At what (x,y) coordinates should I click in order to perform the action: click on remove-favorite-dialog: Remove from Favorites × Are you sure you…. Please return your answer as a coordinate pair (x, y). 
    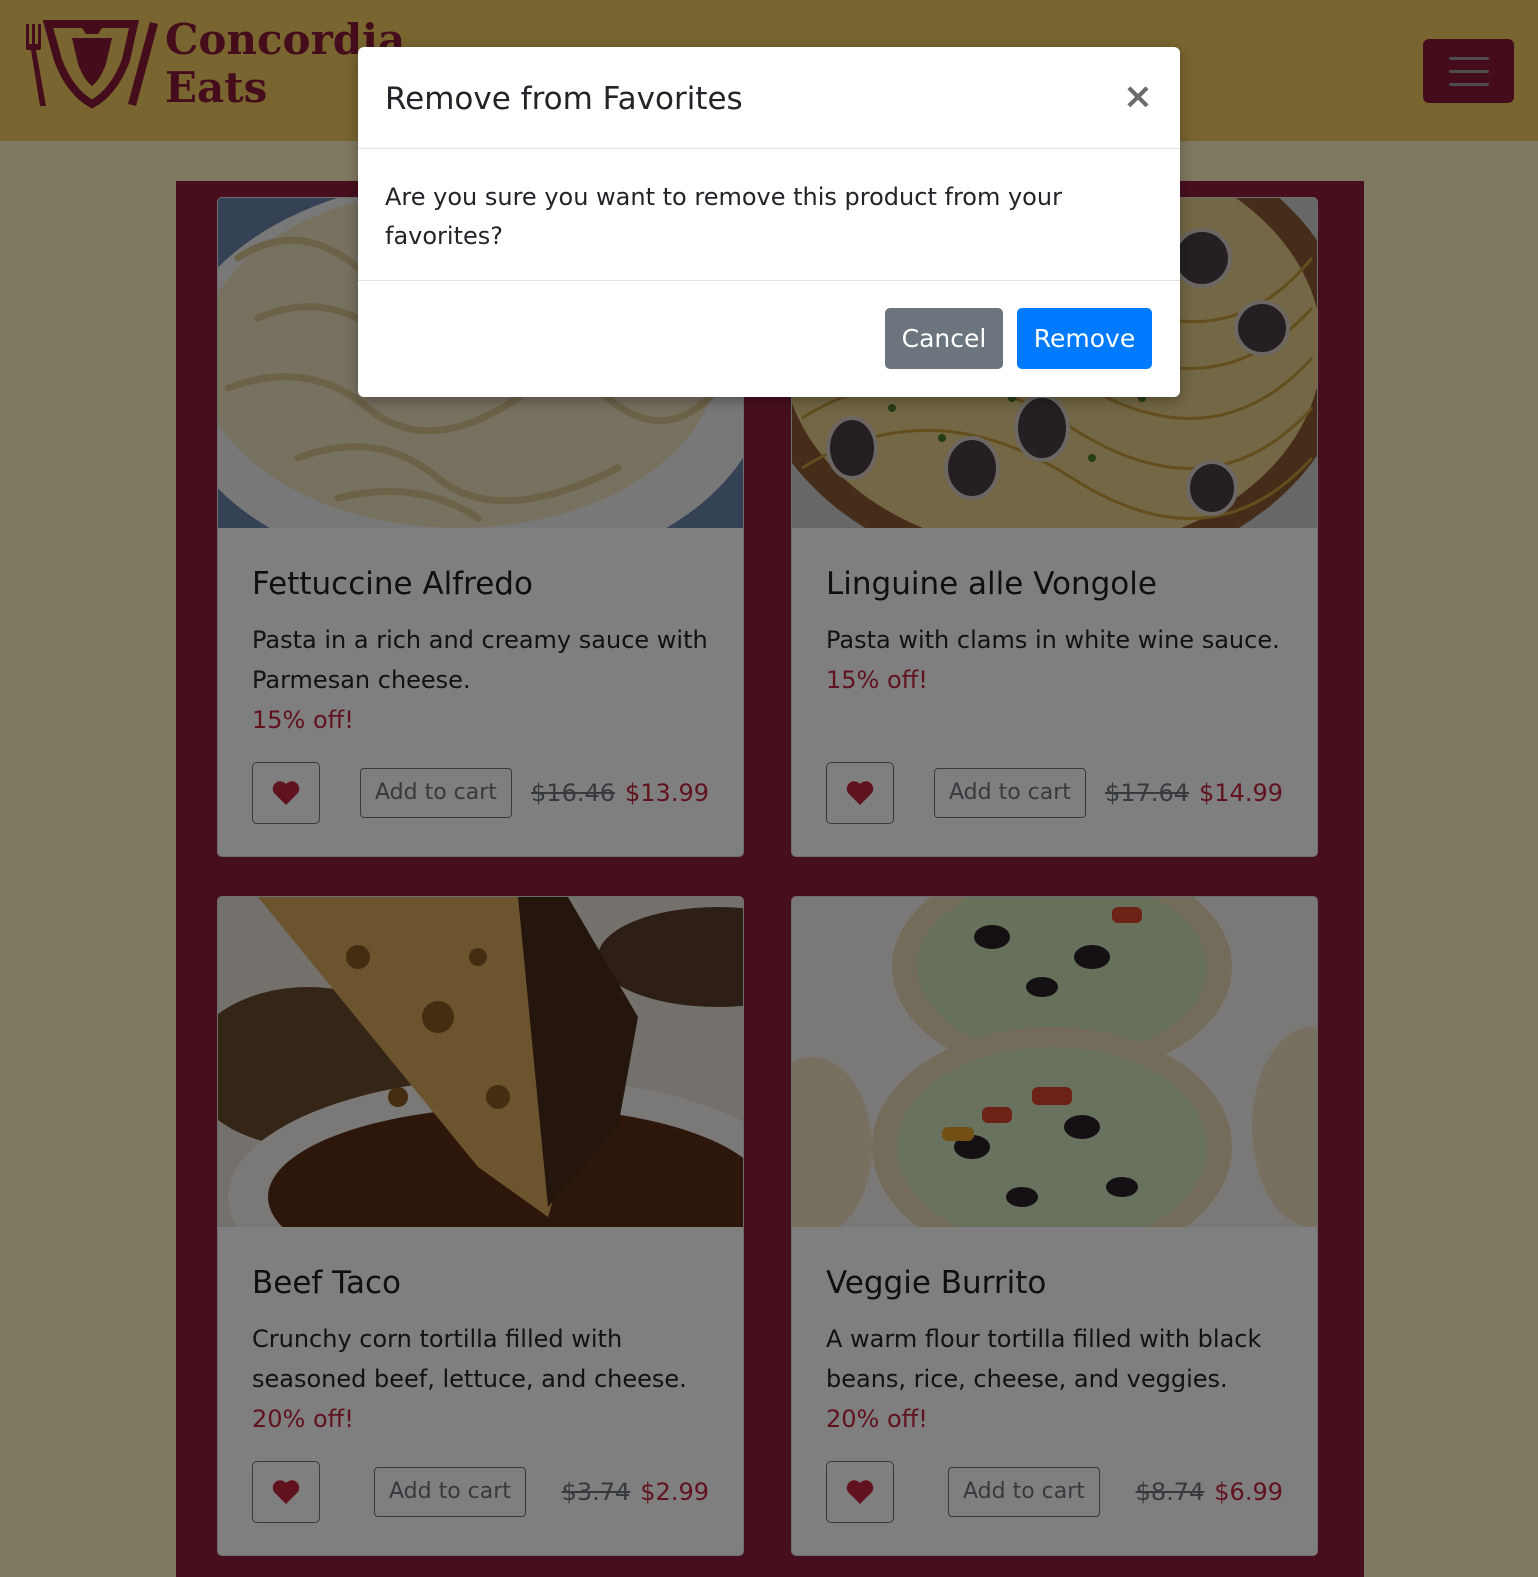
    Looking at the image, I should click on (769, 222).